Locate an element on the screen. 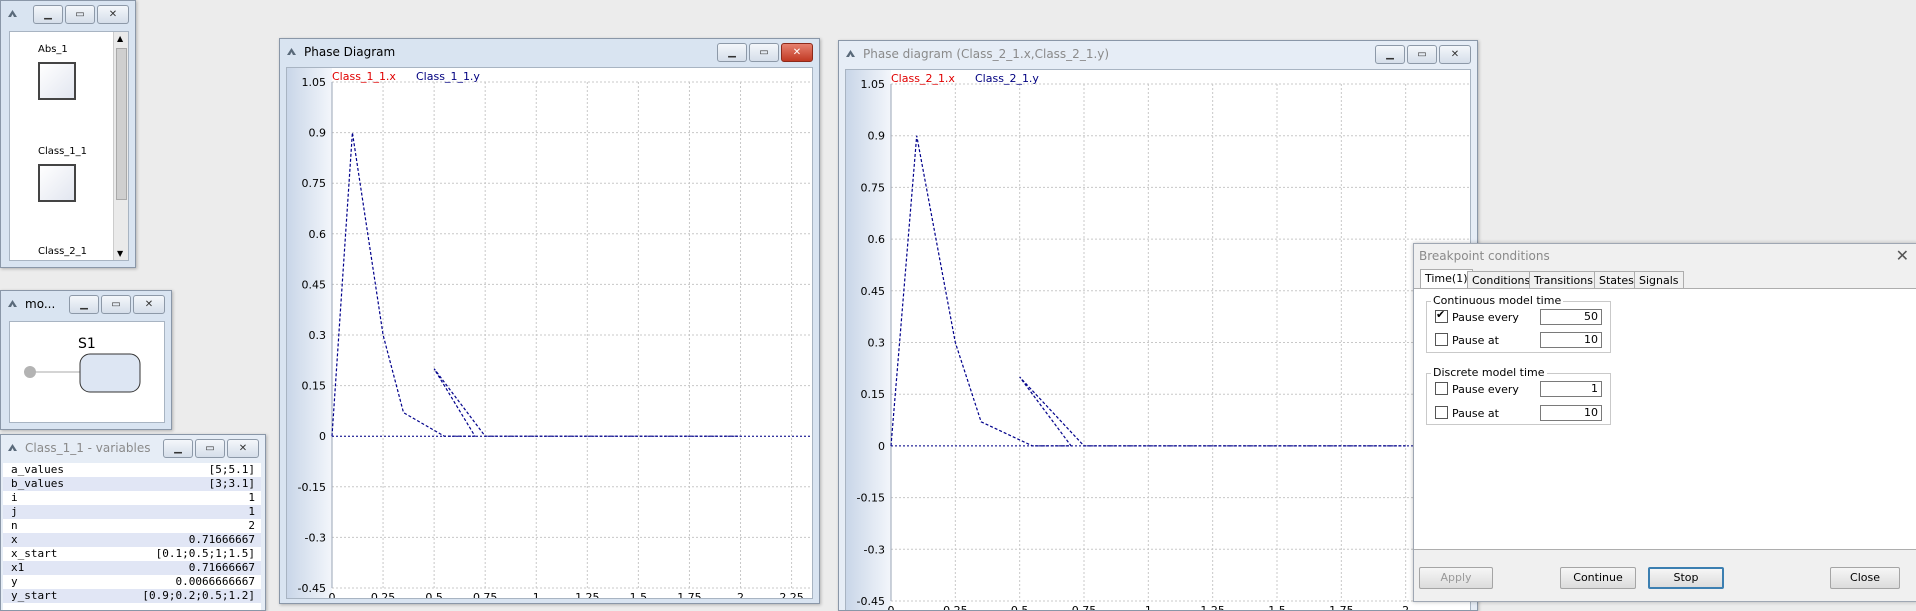 Image resolution: width=1916 pixels, height=611 pixels. variable-row: n2 is located at coordinates (132, 526).